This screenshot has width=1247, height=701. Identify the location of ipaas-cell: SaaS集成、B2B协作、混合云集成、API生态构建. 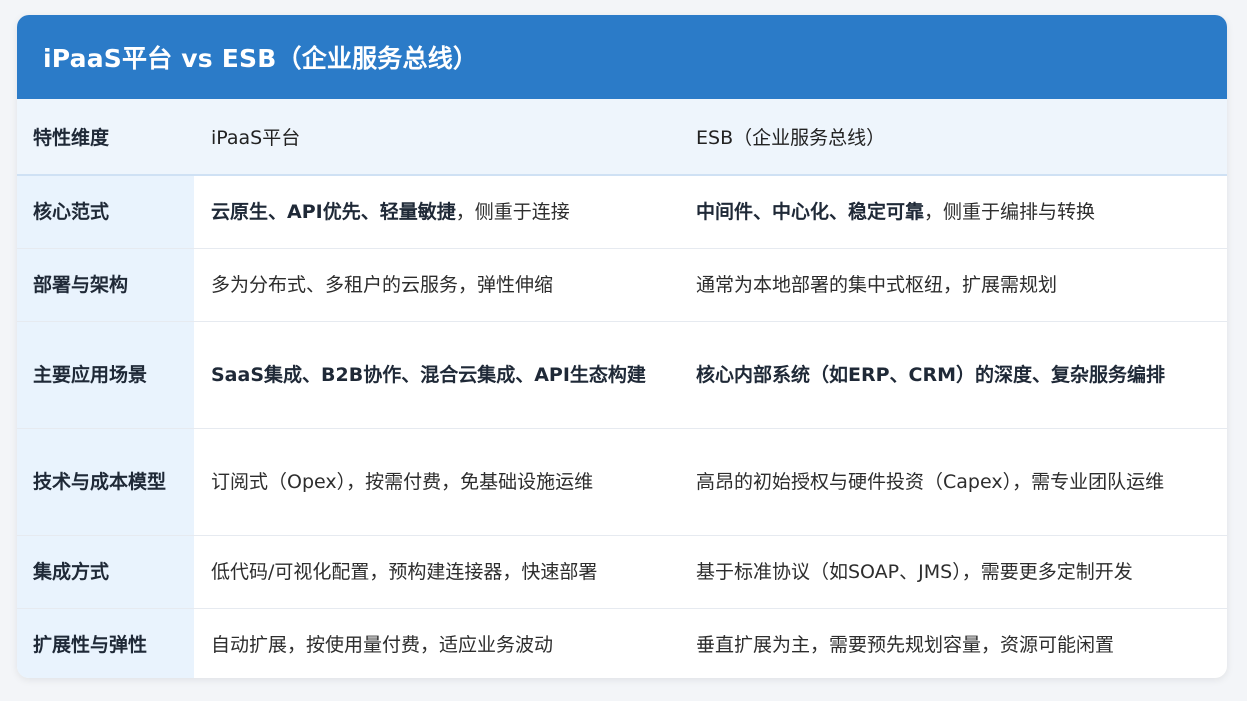
(436, 375).